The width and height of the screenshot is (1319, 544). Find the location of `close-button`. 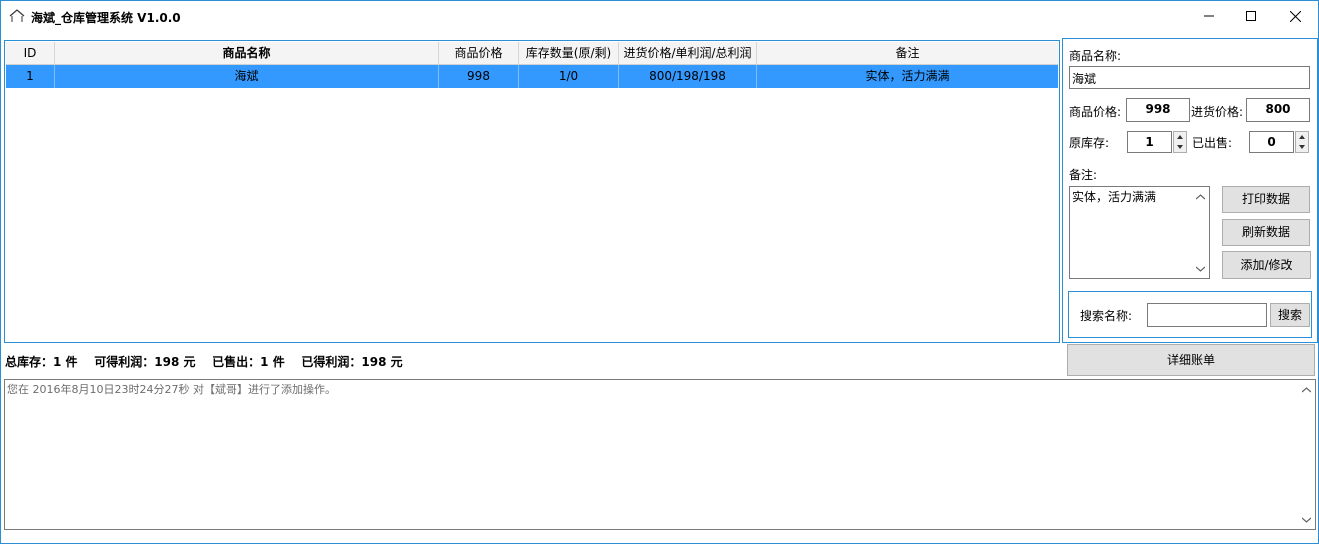

close-button is located at coordinates (1295, 16).